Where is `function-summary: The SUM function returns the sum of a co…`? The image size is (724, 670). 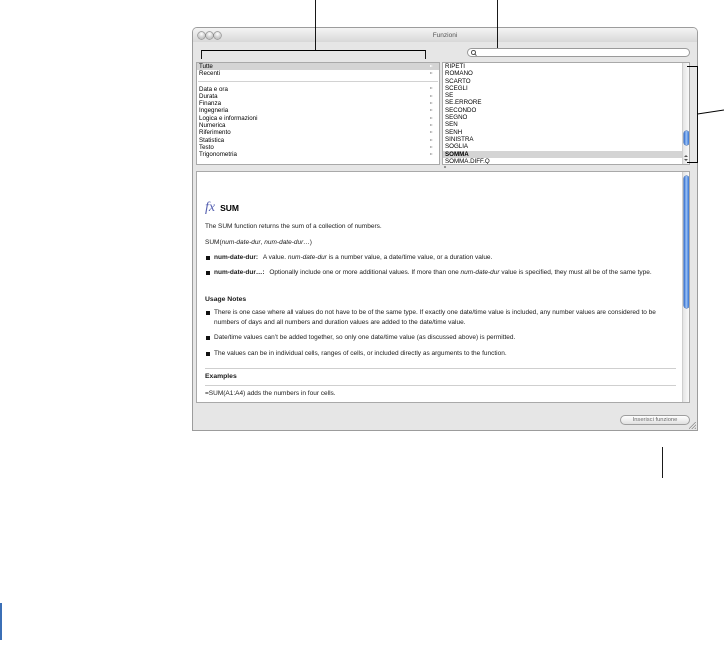 function-summary: The SUM function returns the sum of a co… is located at coordinates (293, 226).